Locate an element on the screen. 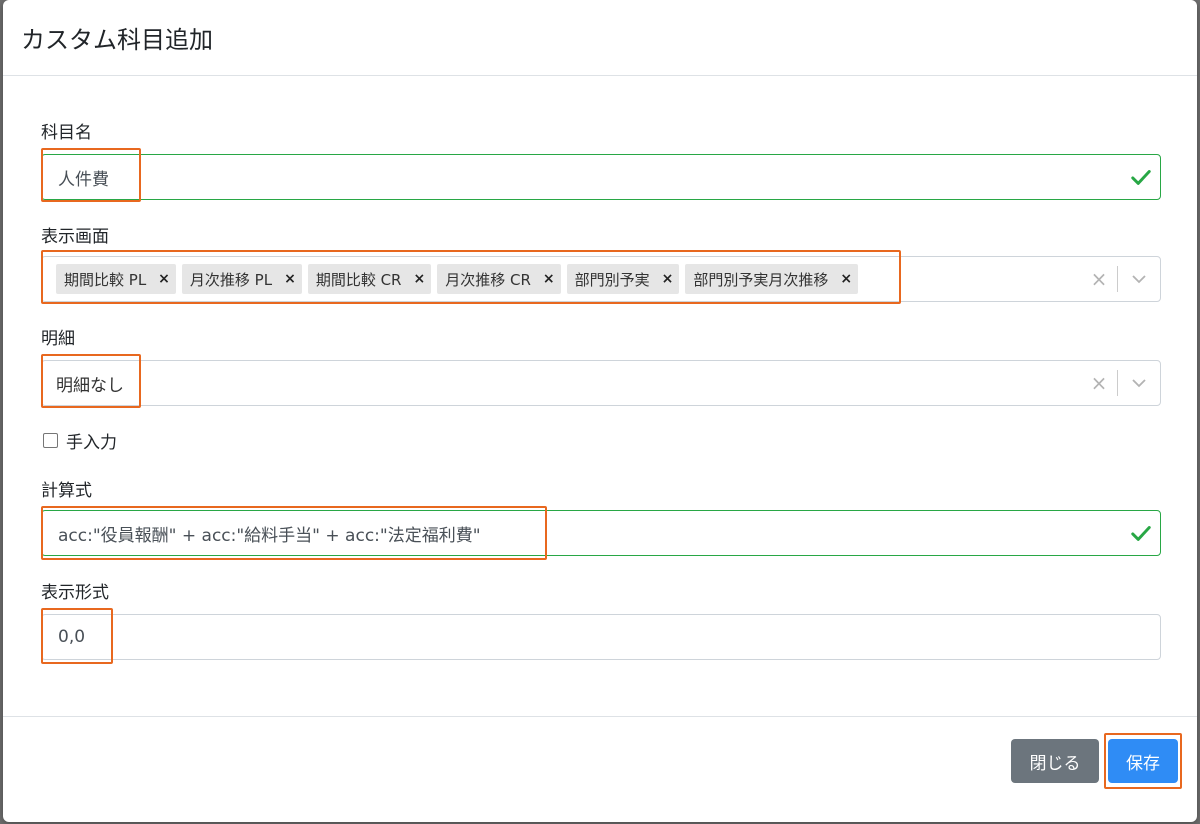 This screenshot has width=1200, height=824. tag-dept-budget-actual: 部門別予実 × is located at coordinates (623, 279).